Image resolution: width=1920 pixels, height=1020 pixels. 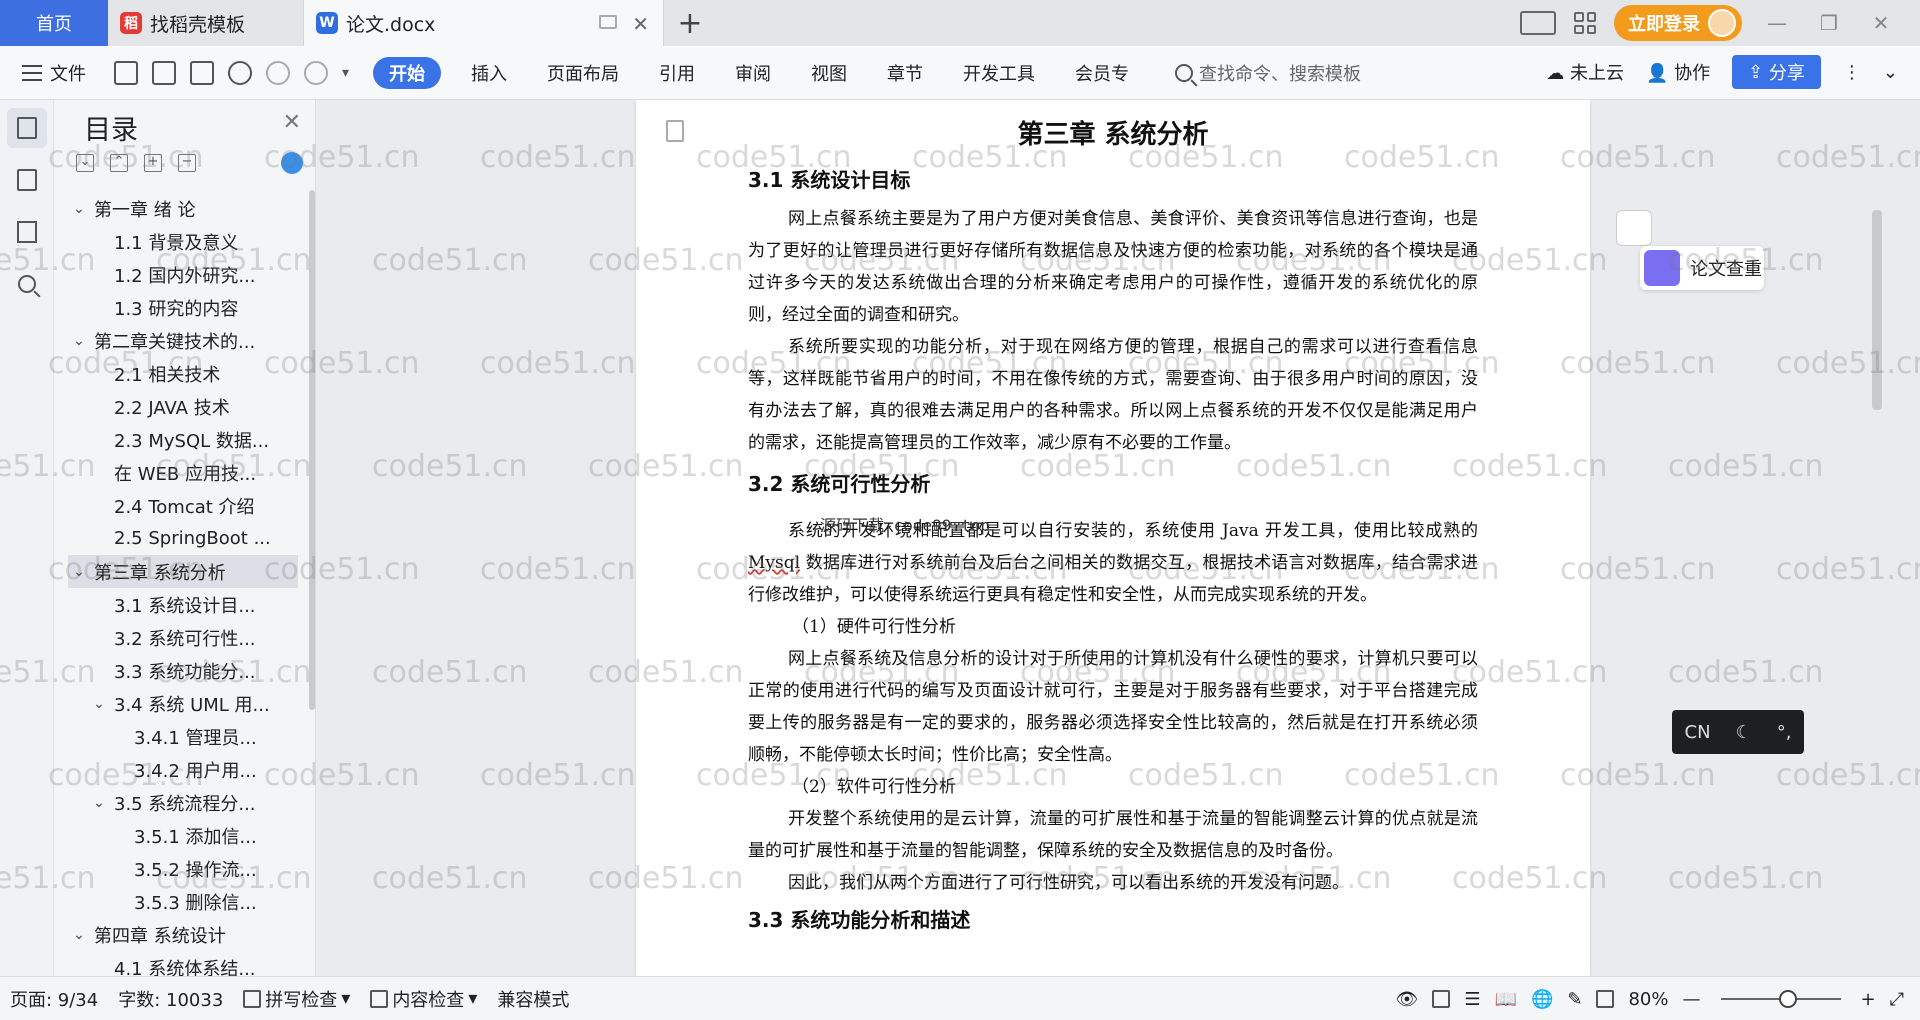 What do you see at coordinates (292, 163) in the screenshot?
I see `ai-assistant-icon` at bounding box center [292, 163].